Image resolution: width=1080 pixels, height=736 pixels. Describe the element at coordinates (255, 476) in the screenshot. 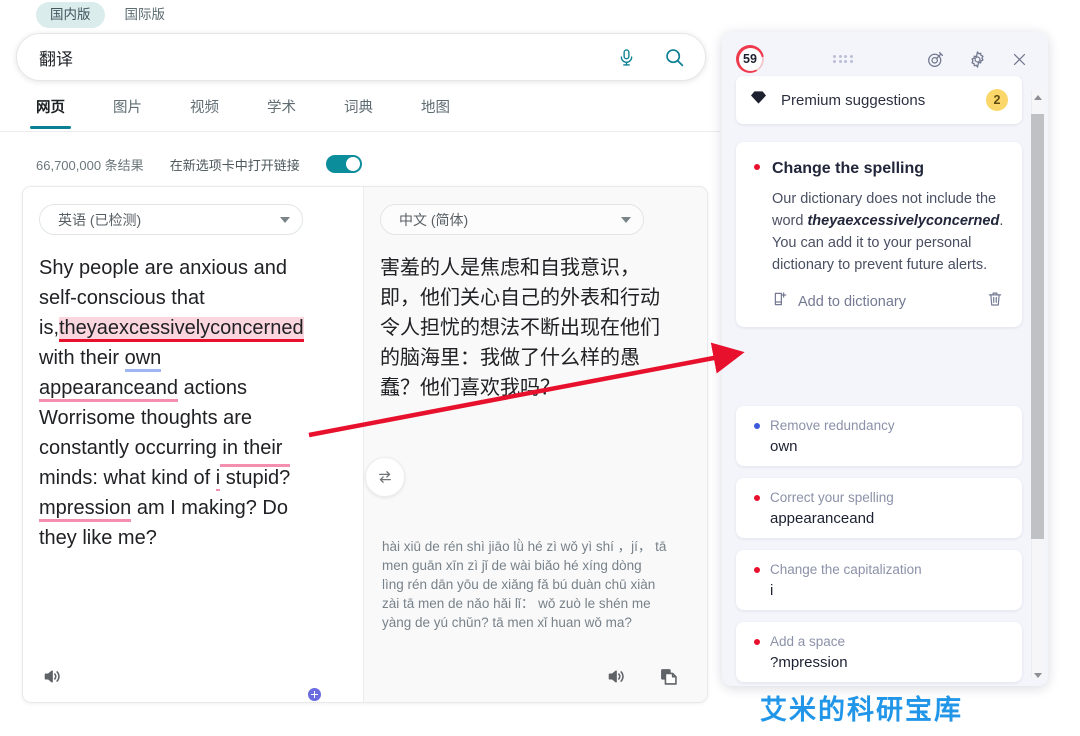

I see `source-text-plain-4: stupid?` at that location.